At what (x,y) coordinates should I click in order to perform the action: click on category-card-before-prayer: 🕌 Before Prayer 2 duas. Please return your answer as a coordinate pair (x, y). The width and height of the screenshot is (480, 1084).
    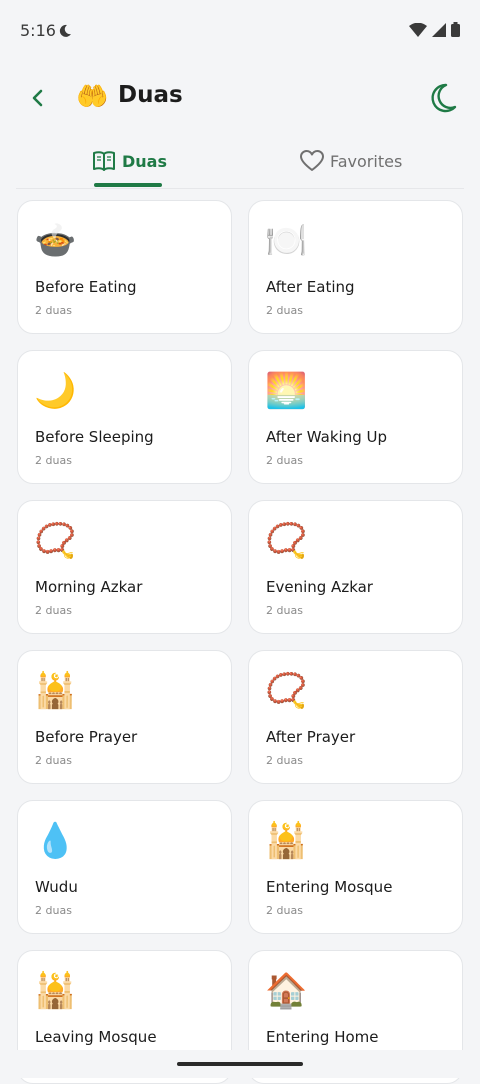
    Looking at the image, I should click on (124, 717).